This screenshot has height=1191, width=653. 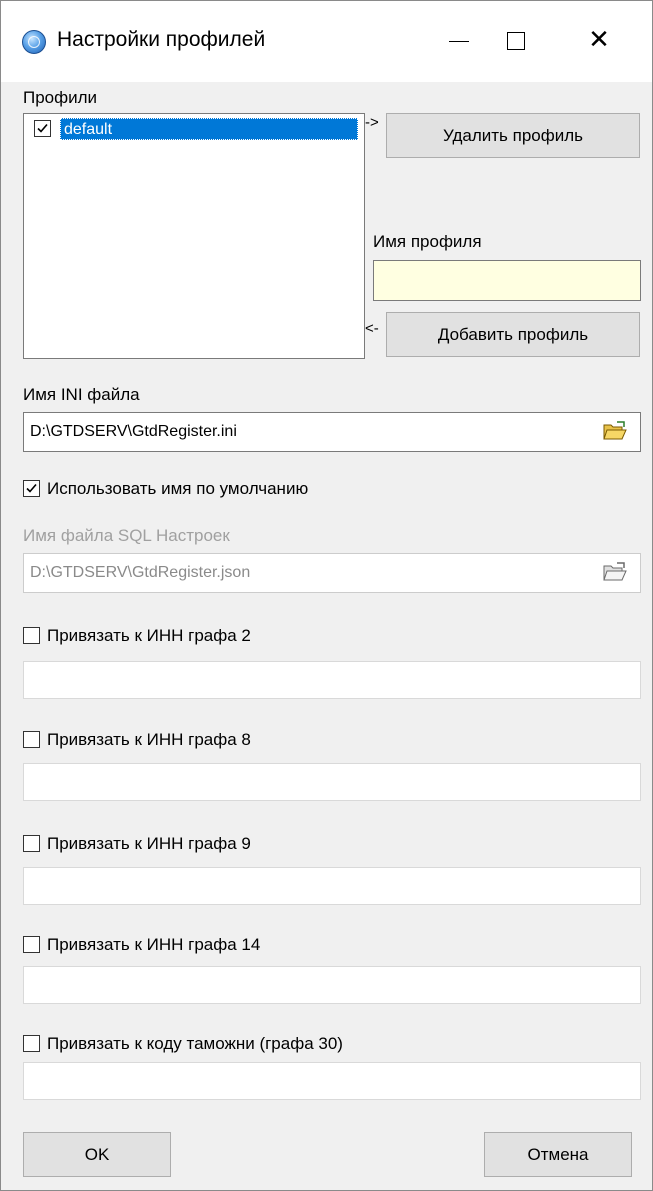 I want to click on profiles-list: default, so click(x=194, y=236).